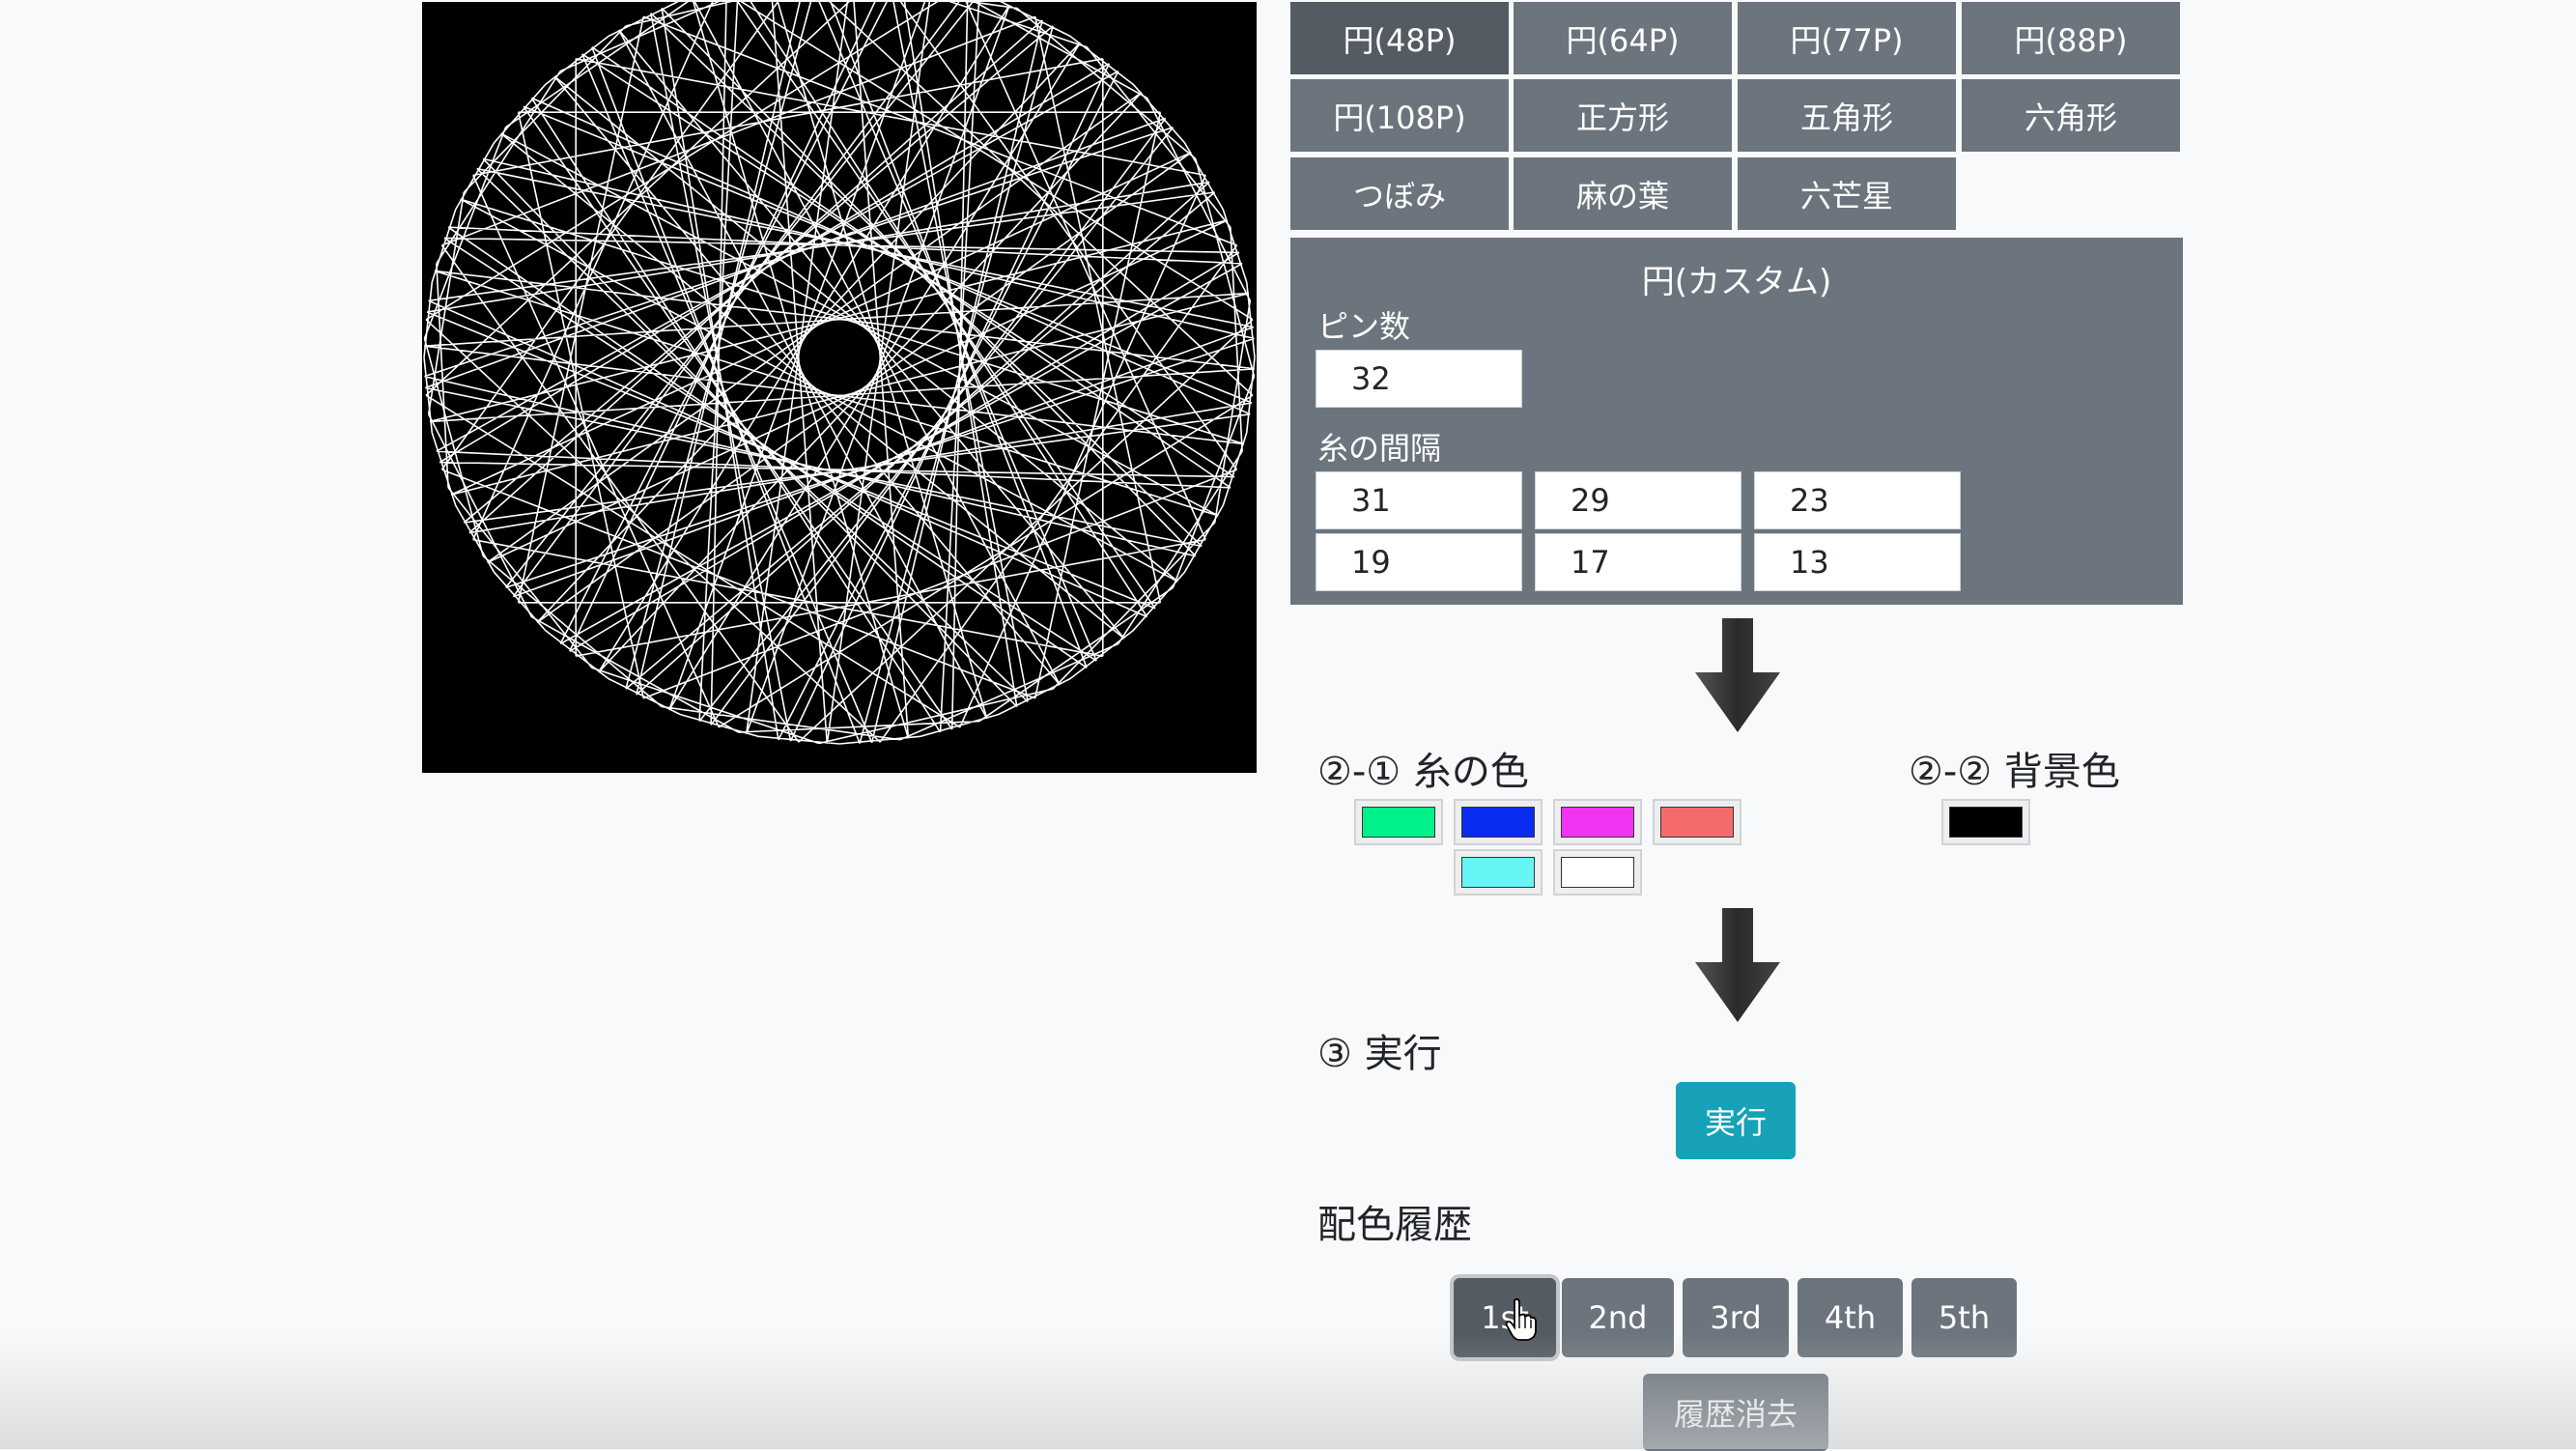 Image resolution: width=2576 pixels, height=1451 pixels. I want to click on background-color-label: ②-② 背景色, so click(2014, 772).